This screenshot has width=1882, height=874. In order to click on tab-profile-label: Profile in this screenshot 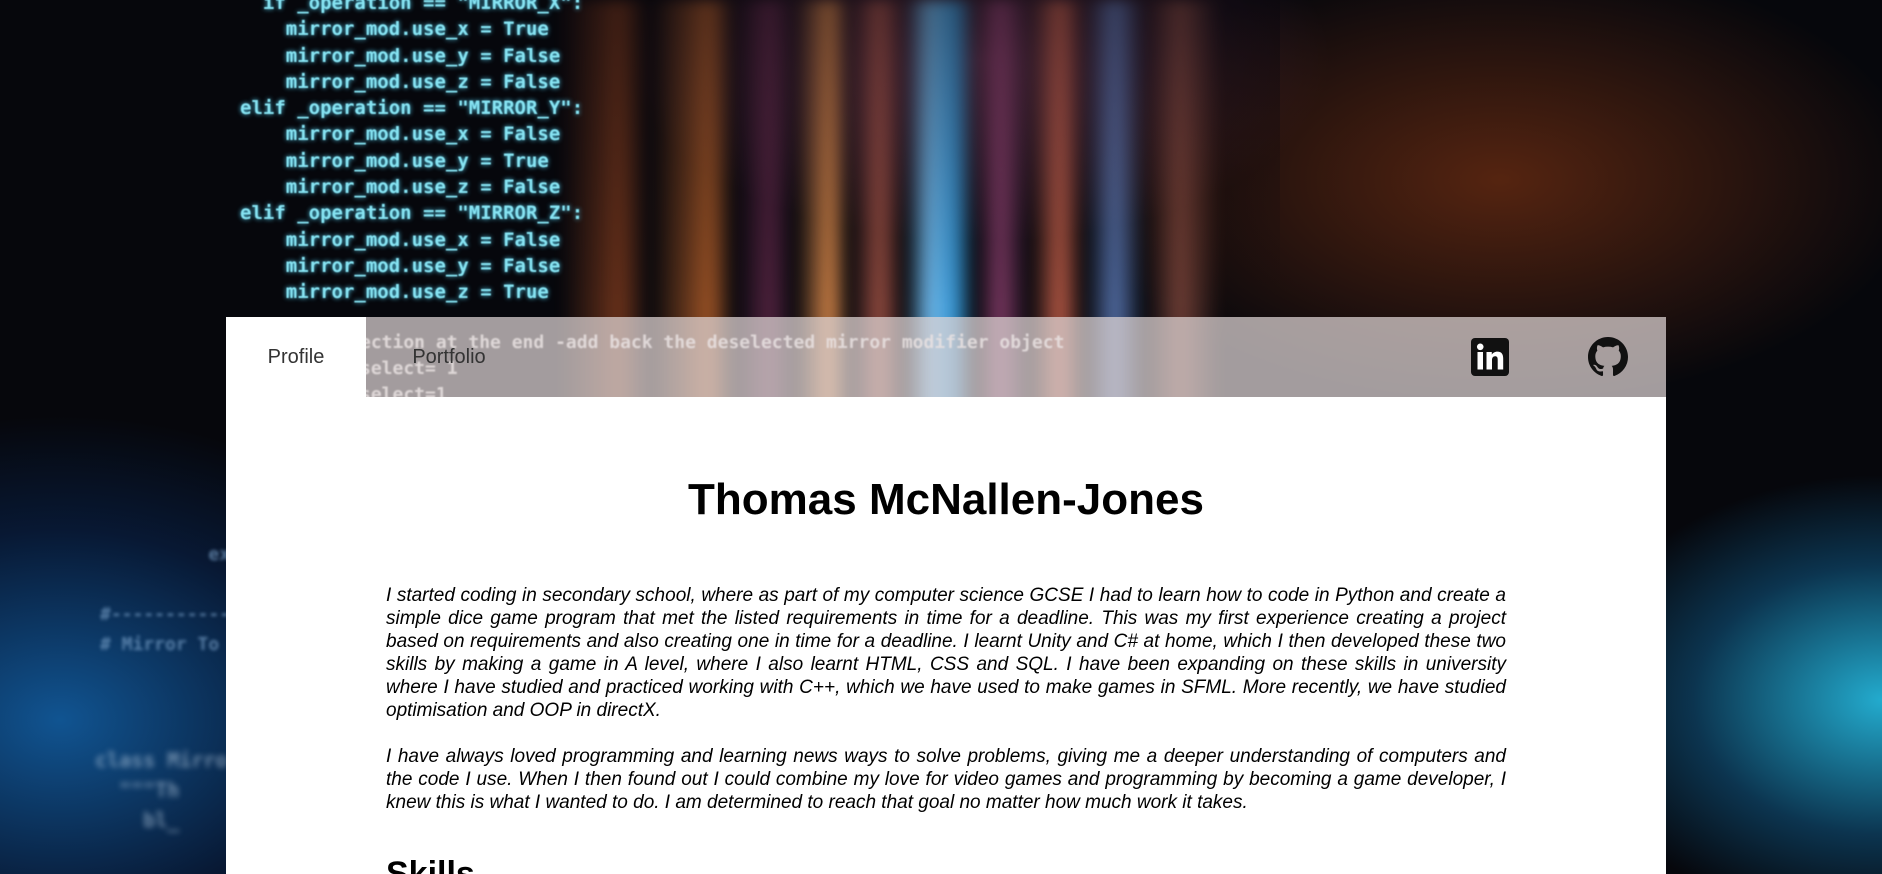, I will do `click(296, 356)`.